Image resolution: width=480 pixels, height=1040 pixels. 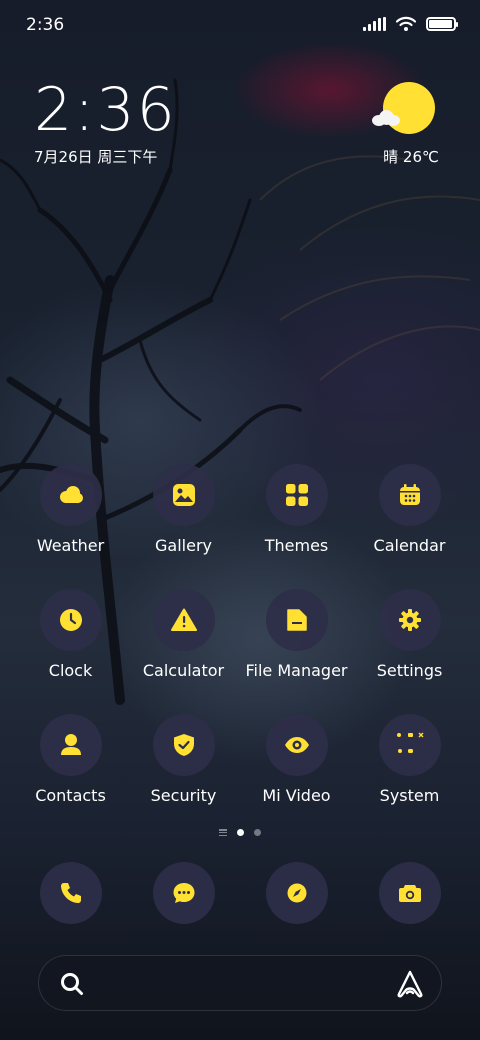 What do you see at coordinates (411, 157) in the screenshot?
I see `weather-condition-temp: 晴 26℃` at bounding box center [411, 157].